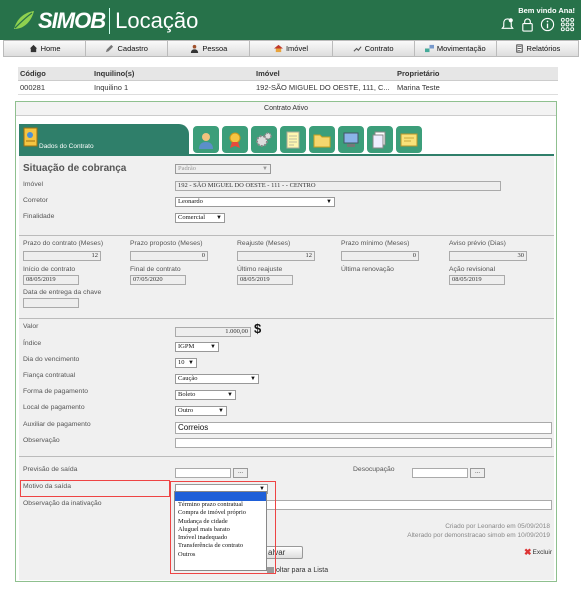 This screenshot has height=600, width=581. What do you see at coordinates (51, 280) in the screenshot?
I see `inicio-field: 08/05/2019` at bounding box center [51, 280].